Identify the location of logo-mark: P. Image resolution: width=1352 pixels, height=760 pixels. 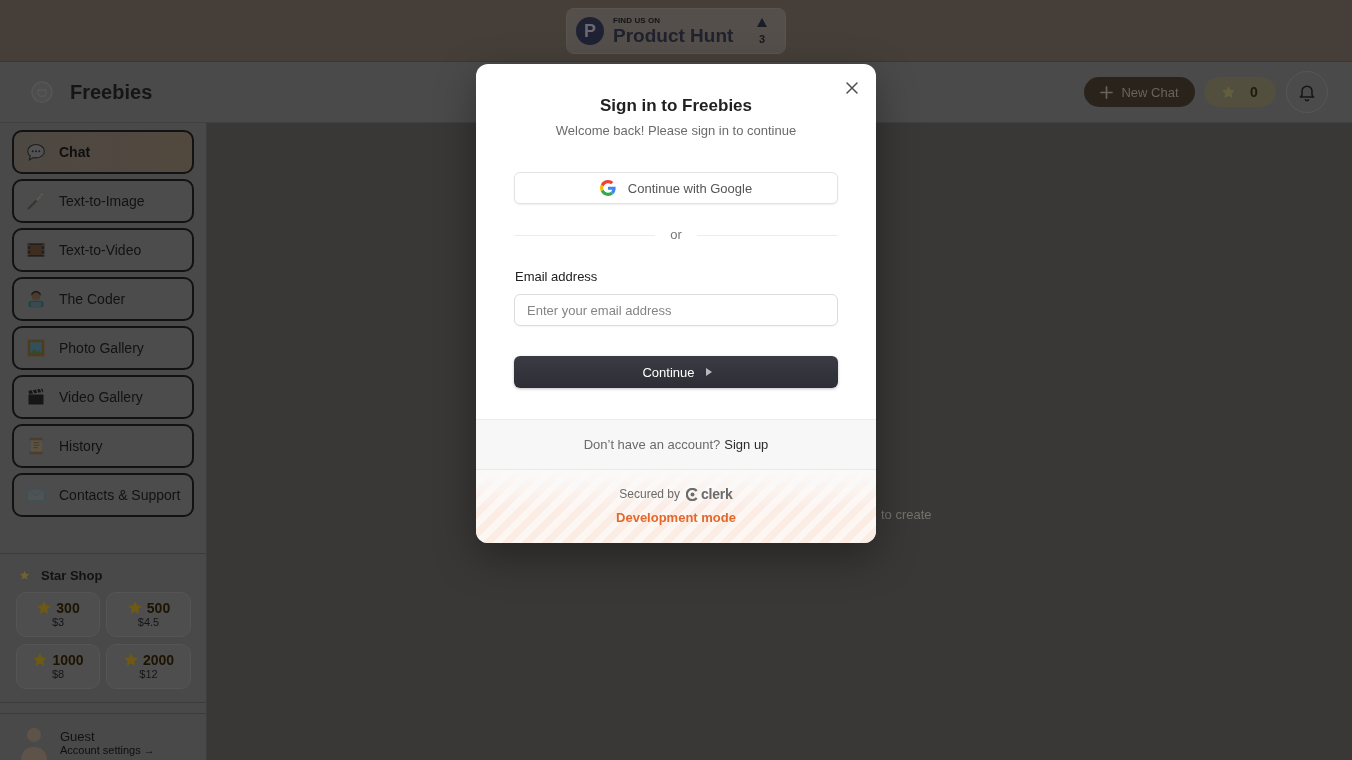
(590, 31).